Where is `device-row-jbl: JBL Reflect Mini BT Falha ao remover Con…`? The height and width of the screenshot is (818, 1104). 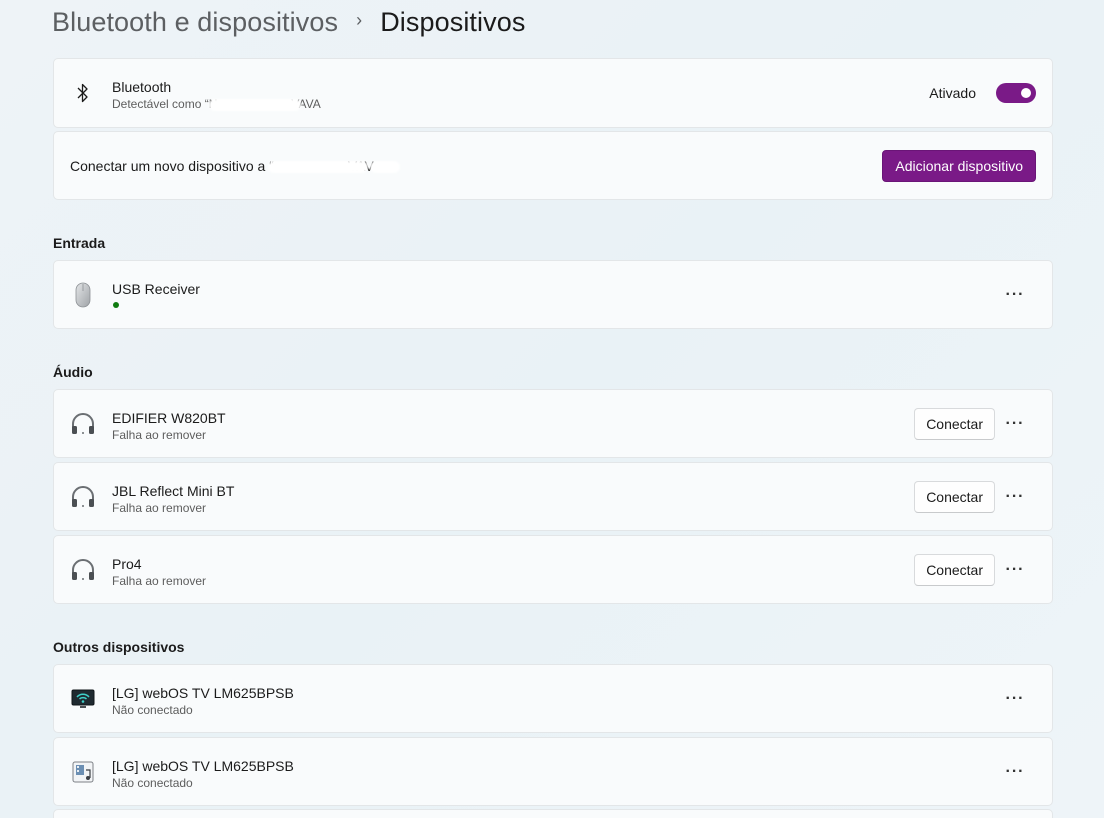 device-row-jbl: JBL Reflect Mini BT Falha ao remover Con… is located at coordinates (553, 496).